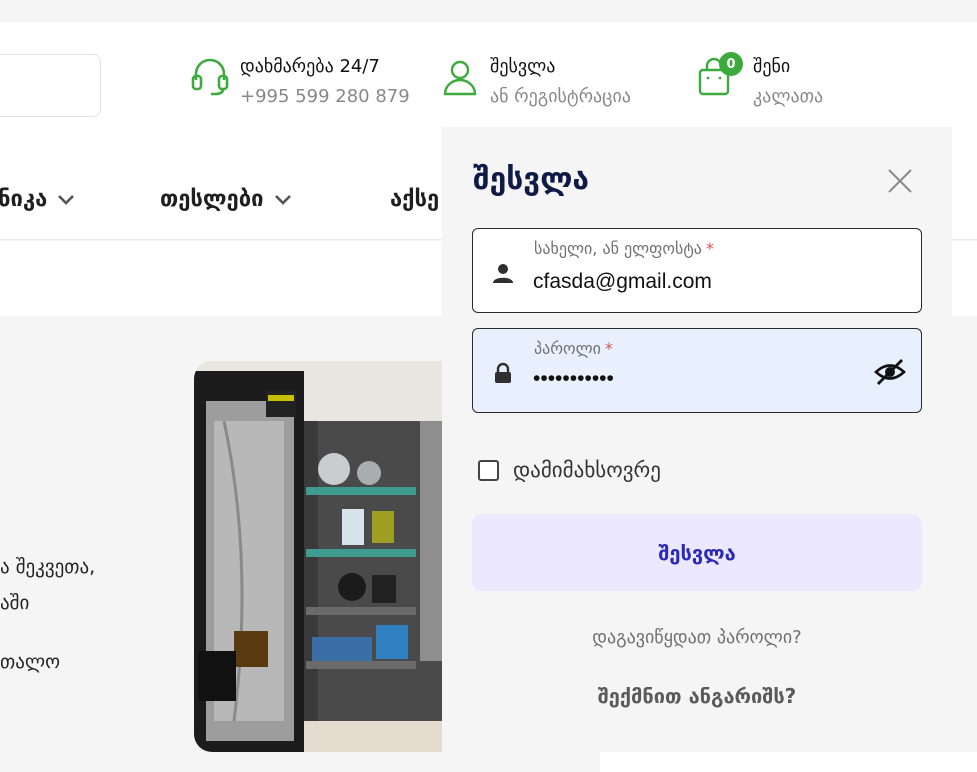  Describe the element at coordinates (573, 379) in the screenshot. I see `password-input: •••••••••••` at that location.